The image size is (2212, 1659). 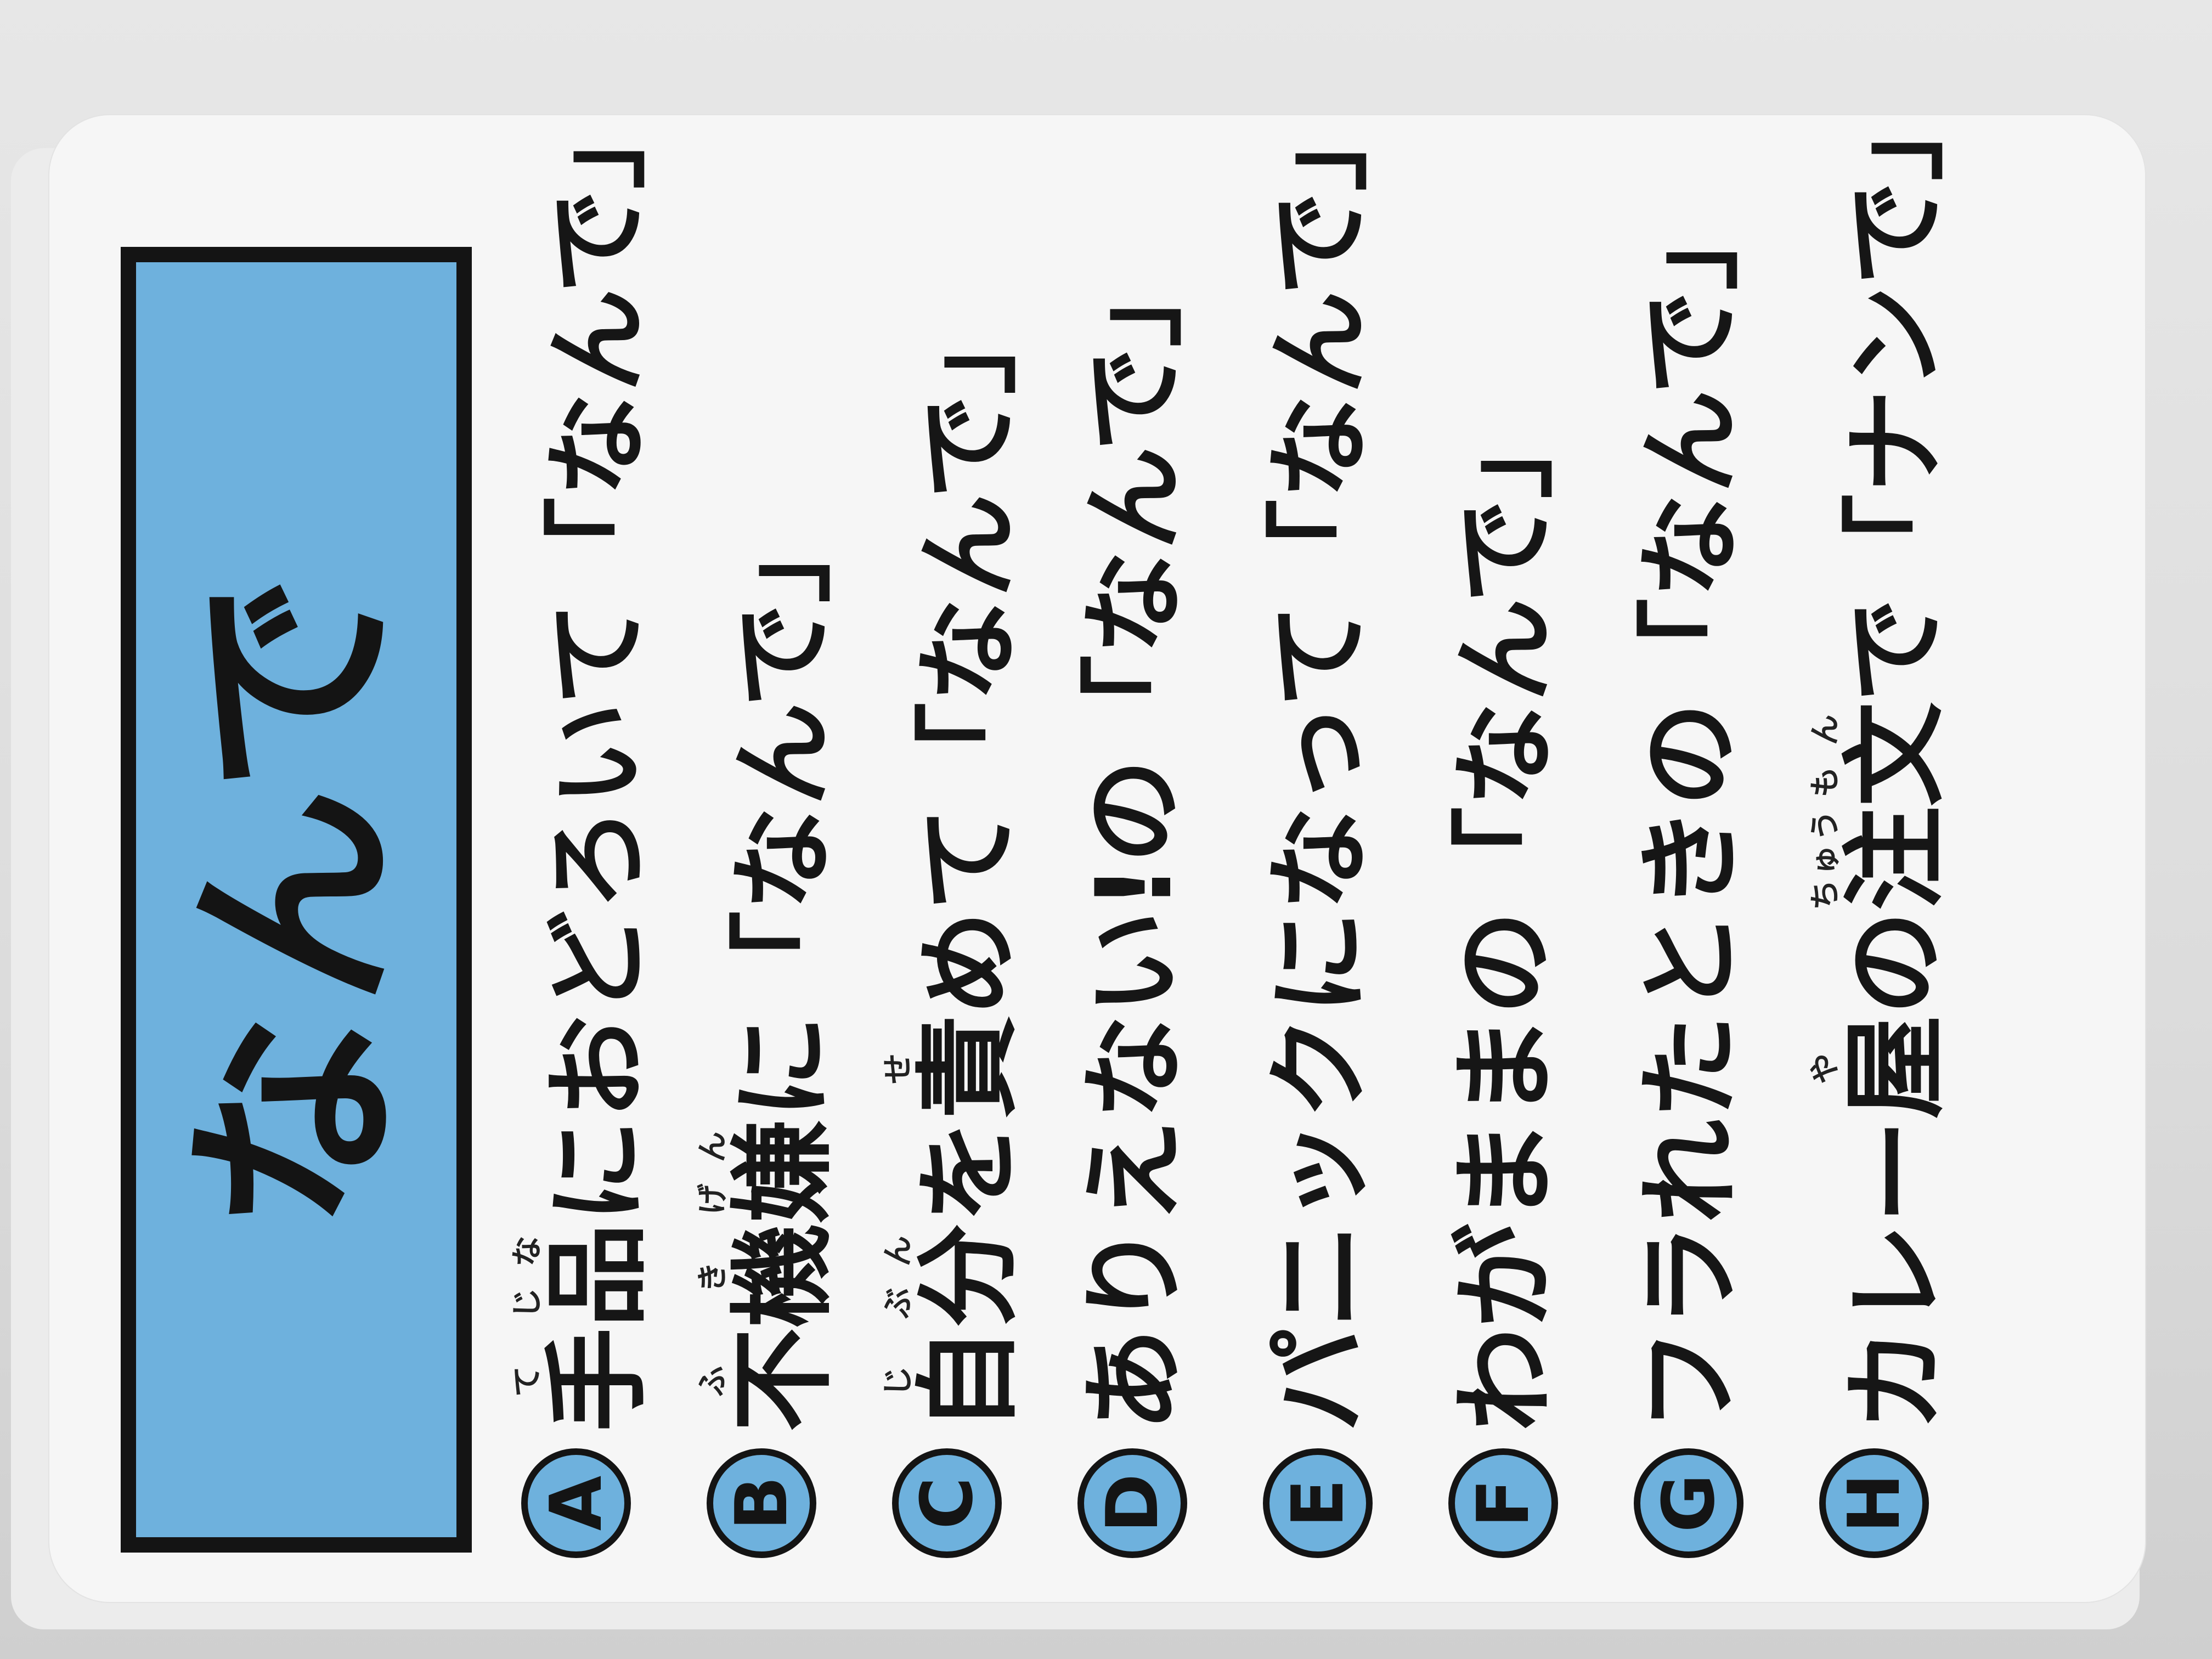 I want to click on furigana-reading: ふ, so click(x=713, y=1380).